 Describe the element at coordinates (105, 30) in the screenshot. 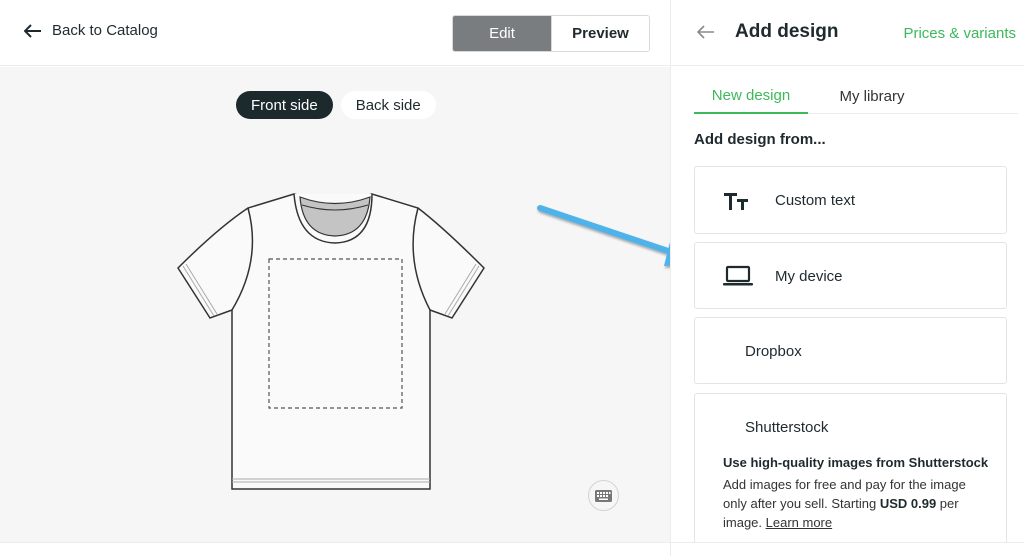

I see `back-label: Back to Catalog` at that location.